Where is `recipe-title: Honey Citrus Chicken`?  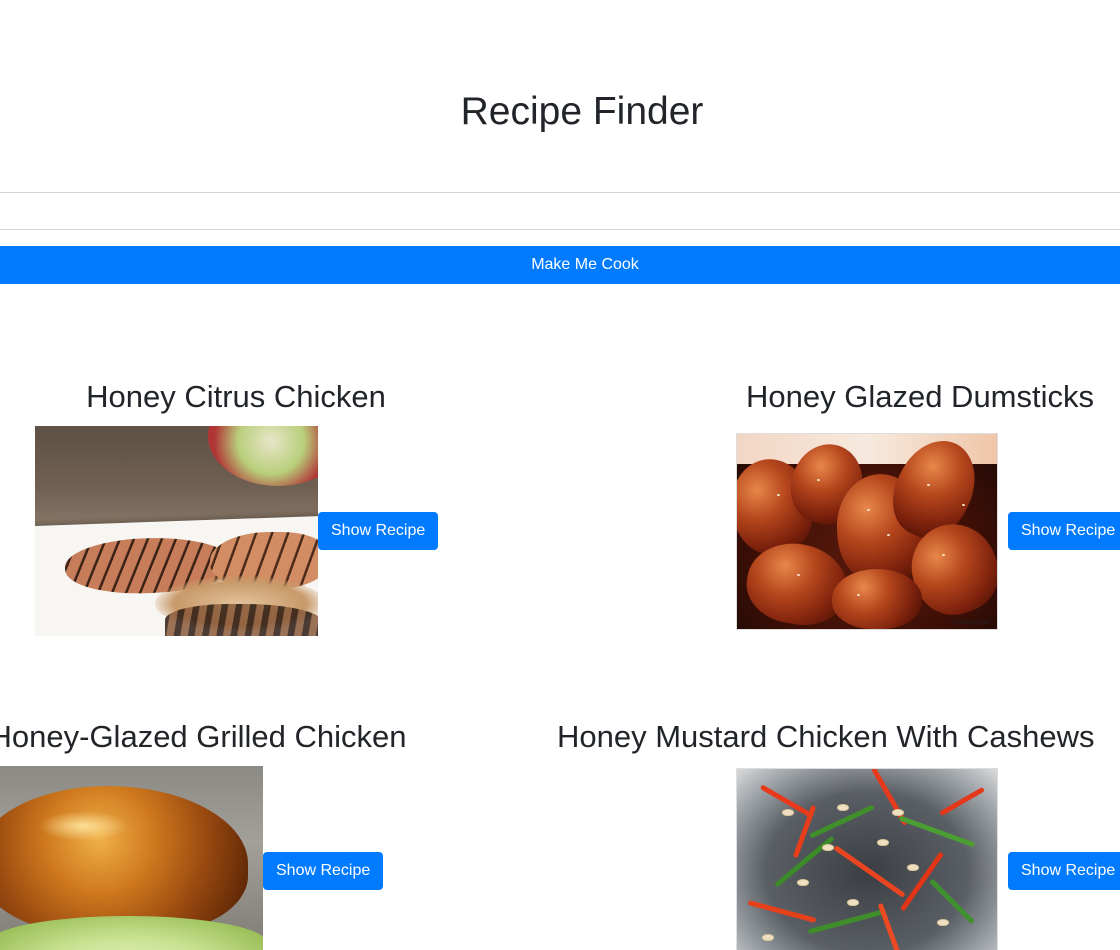 recipe-title: Honey Citrus Chicken is located at coordinates (236, 396).